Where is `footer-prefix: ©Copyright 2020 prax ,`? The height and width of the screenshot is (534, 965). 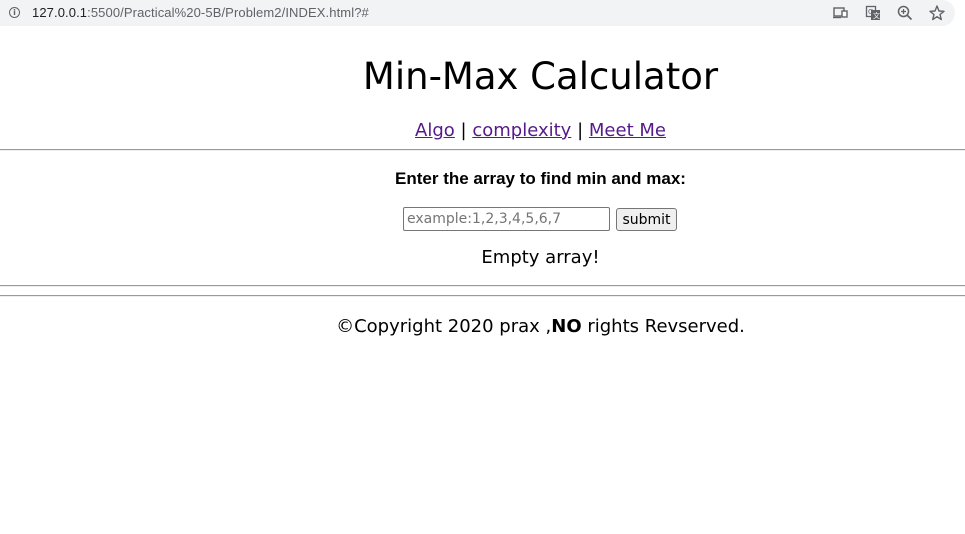 footer-prefix: ©Copyright 2020 prax , is located at coordinates (444, 326).